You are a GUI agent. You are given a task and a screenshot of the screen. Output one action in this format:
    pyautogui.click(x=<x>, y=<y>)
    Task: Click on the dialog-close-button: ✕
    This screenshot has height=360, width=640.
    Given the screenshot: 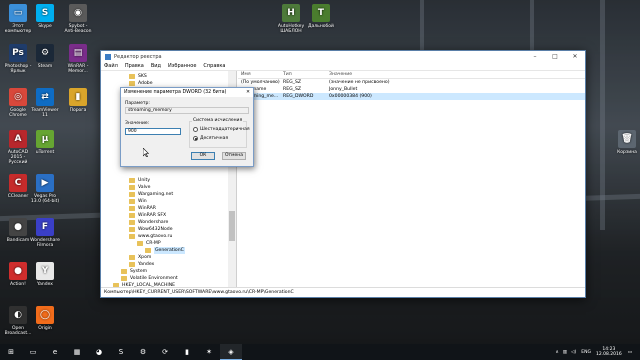 What is the action you would take?
    pyautogui.click(x=248, y=92)
    